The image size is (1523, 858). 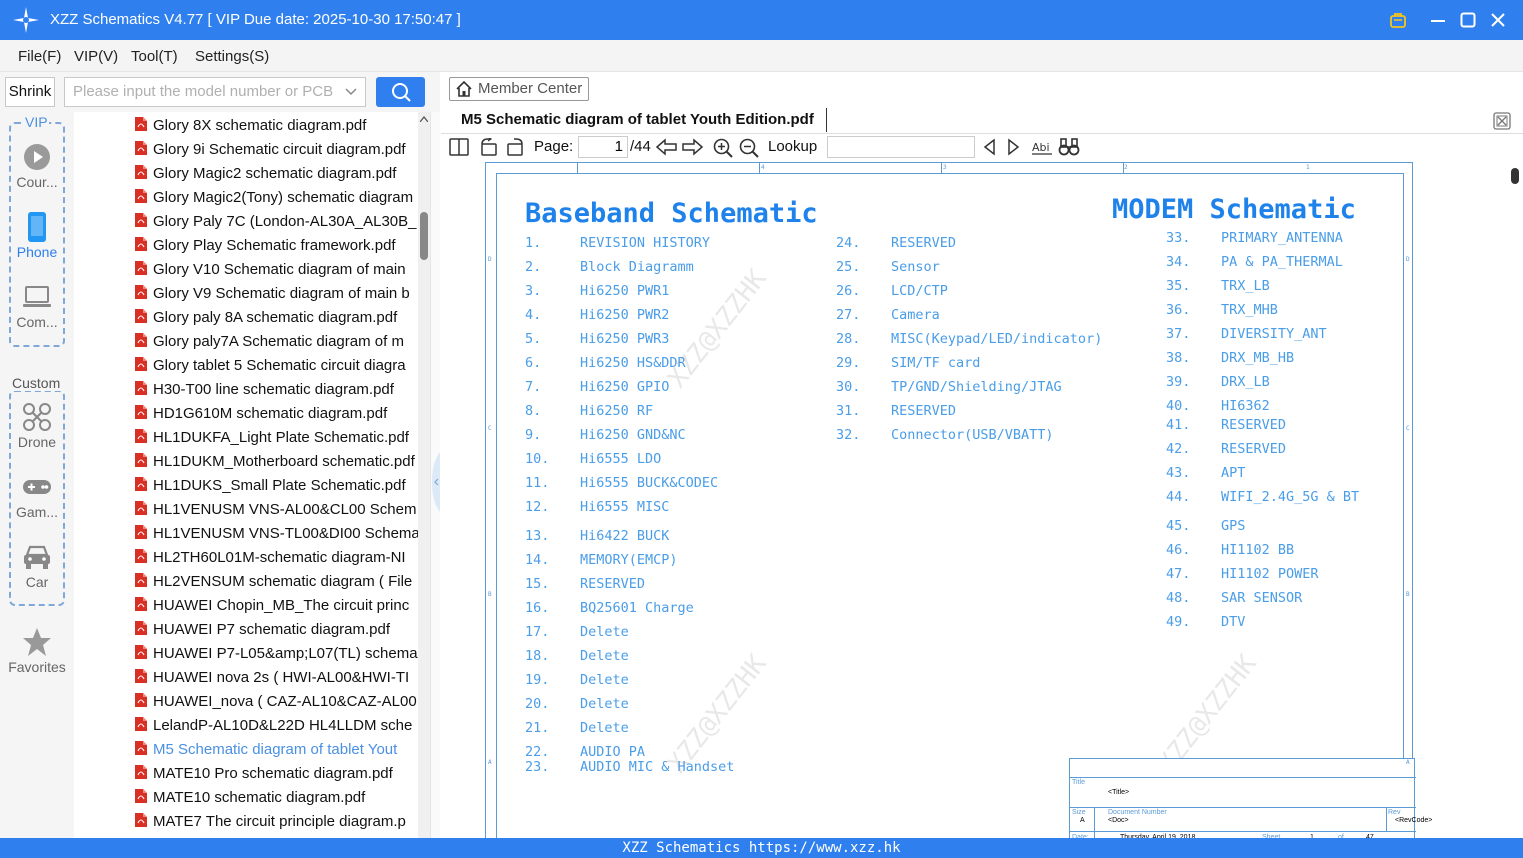 I want to click on ruler-label: C, so click(x=490, y=428).